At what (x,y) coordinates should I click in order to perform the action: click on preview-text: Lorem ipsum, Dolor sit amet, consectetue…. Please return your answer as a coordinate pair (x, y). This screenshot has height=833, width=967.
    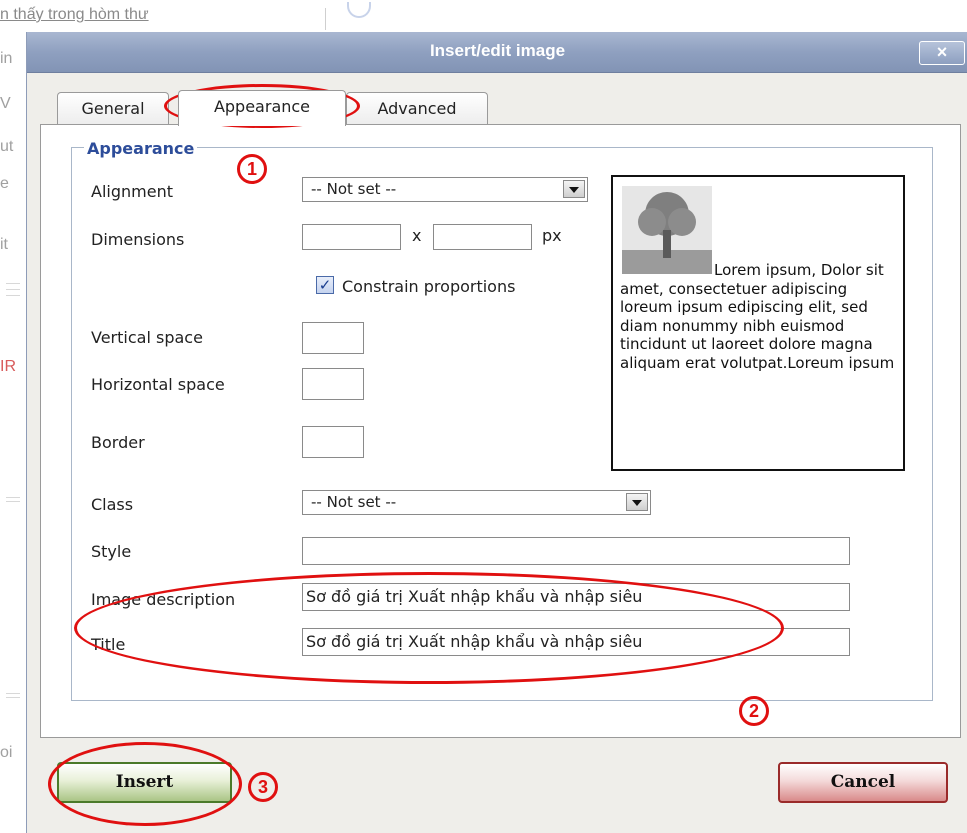
    Looking at the image, I should click on (761, 316).